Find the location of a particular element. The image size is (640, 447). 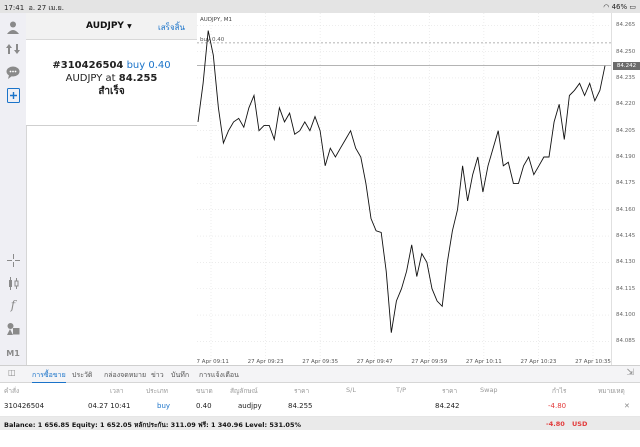

left-toolbar: f M1 is located at coordinates (13, 189).